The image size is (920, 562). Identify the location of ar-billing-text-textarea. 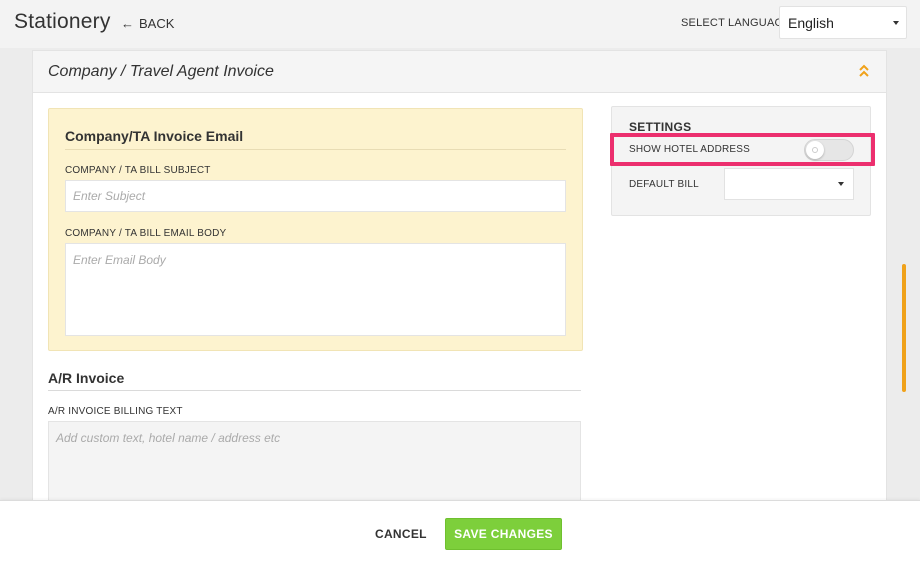
(314, 465).